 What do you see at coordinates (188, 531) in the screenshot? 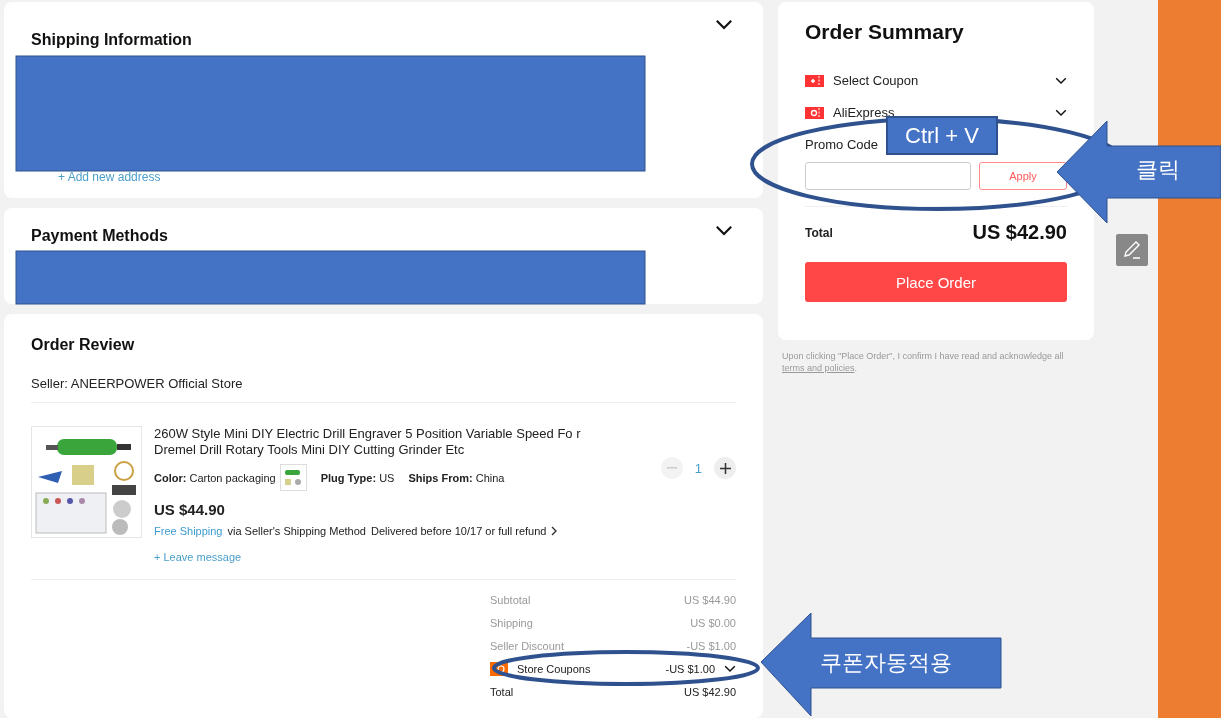
I see `free-shipping-label: Free Shipping` at bounding box center [188, 531].